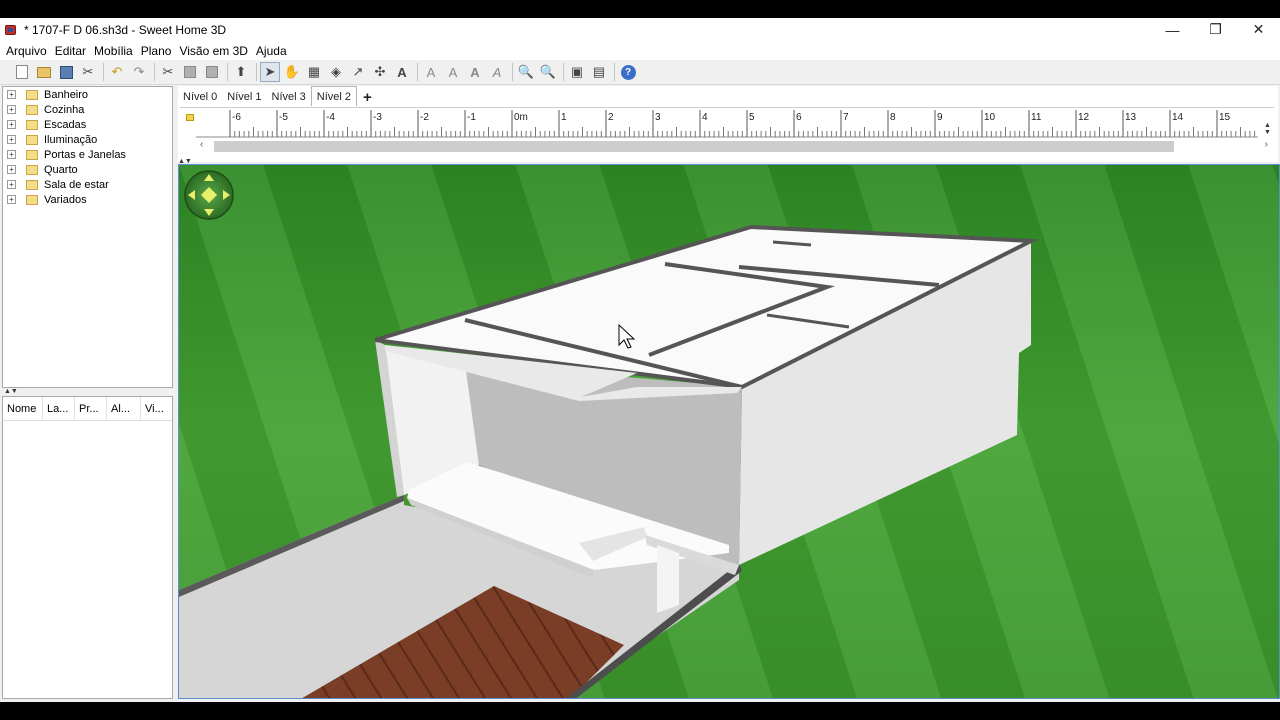 The image size is (1280, 720). What do you see at coordinates (200, 97) in the screenshot?
I see `tab-level-0: Nível 0` at bounding box center [200, 97].